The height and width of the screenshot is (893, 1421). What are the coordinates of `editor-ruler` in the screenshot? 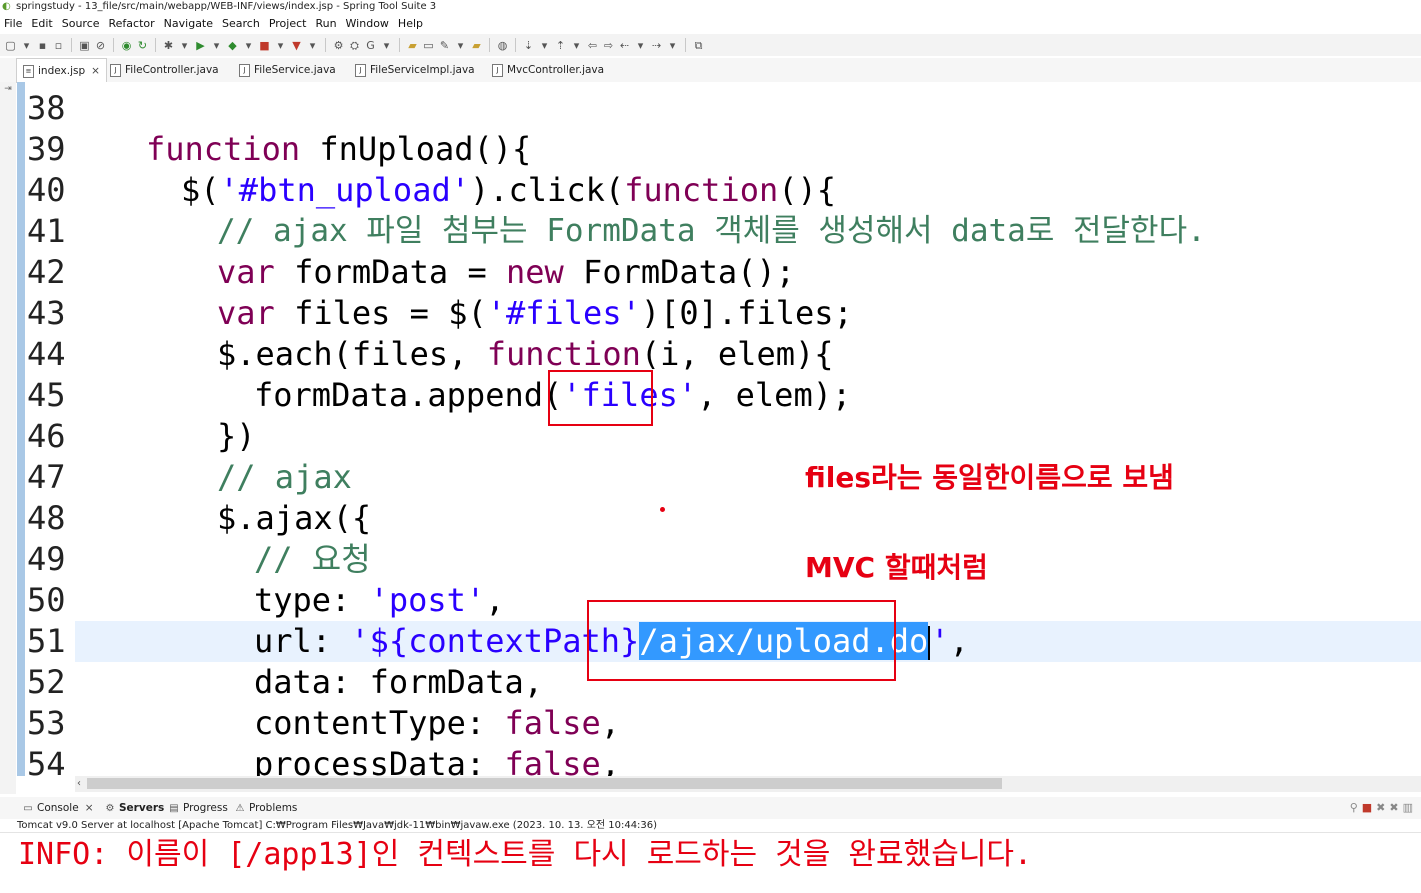 It's located at (21, 429).